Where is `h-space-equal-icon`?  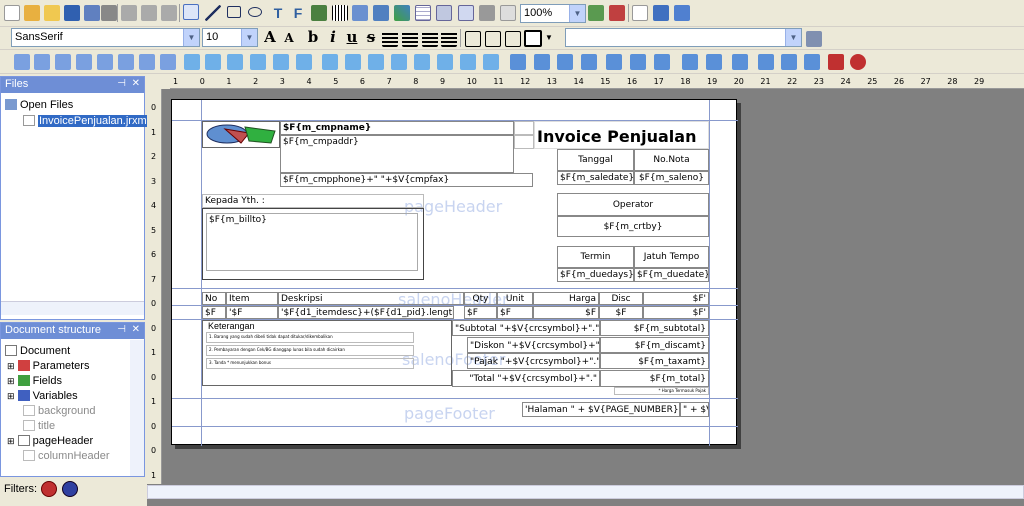 h-space-equal-icon is located at coordinates (353, 62).